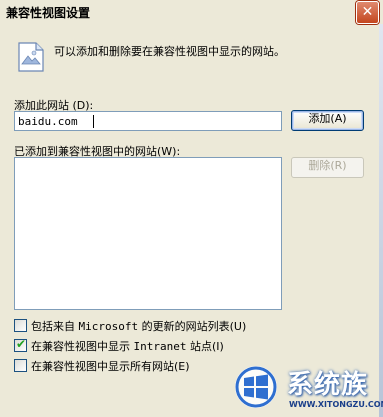 The image size is (383, 417). What do you see at coordinates (192, 326) in the screenshot?
I see `option-label-suffix: 的更新的网站列表(U)` at bounding box center [192, 326].